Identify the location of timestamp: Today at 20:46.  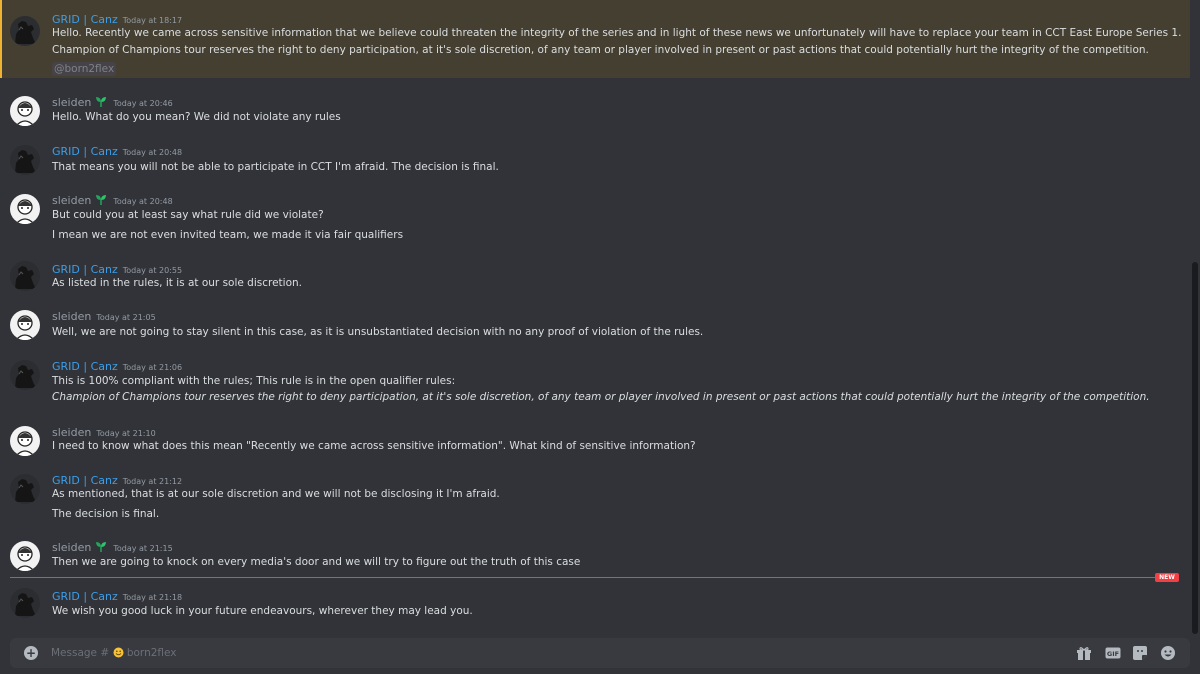
(142, 103).